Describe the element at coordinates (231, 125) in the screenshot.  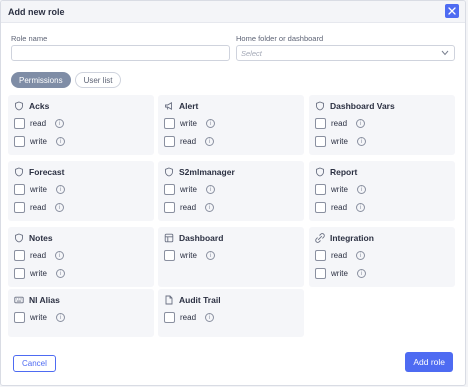
I see `permission-card: Alert write i read i` at that location.